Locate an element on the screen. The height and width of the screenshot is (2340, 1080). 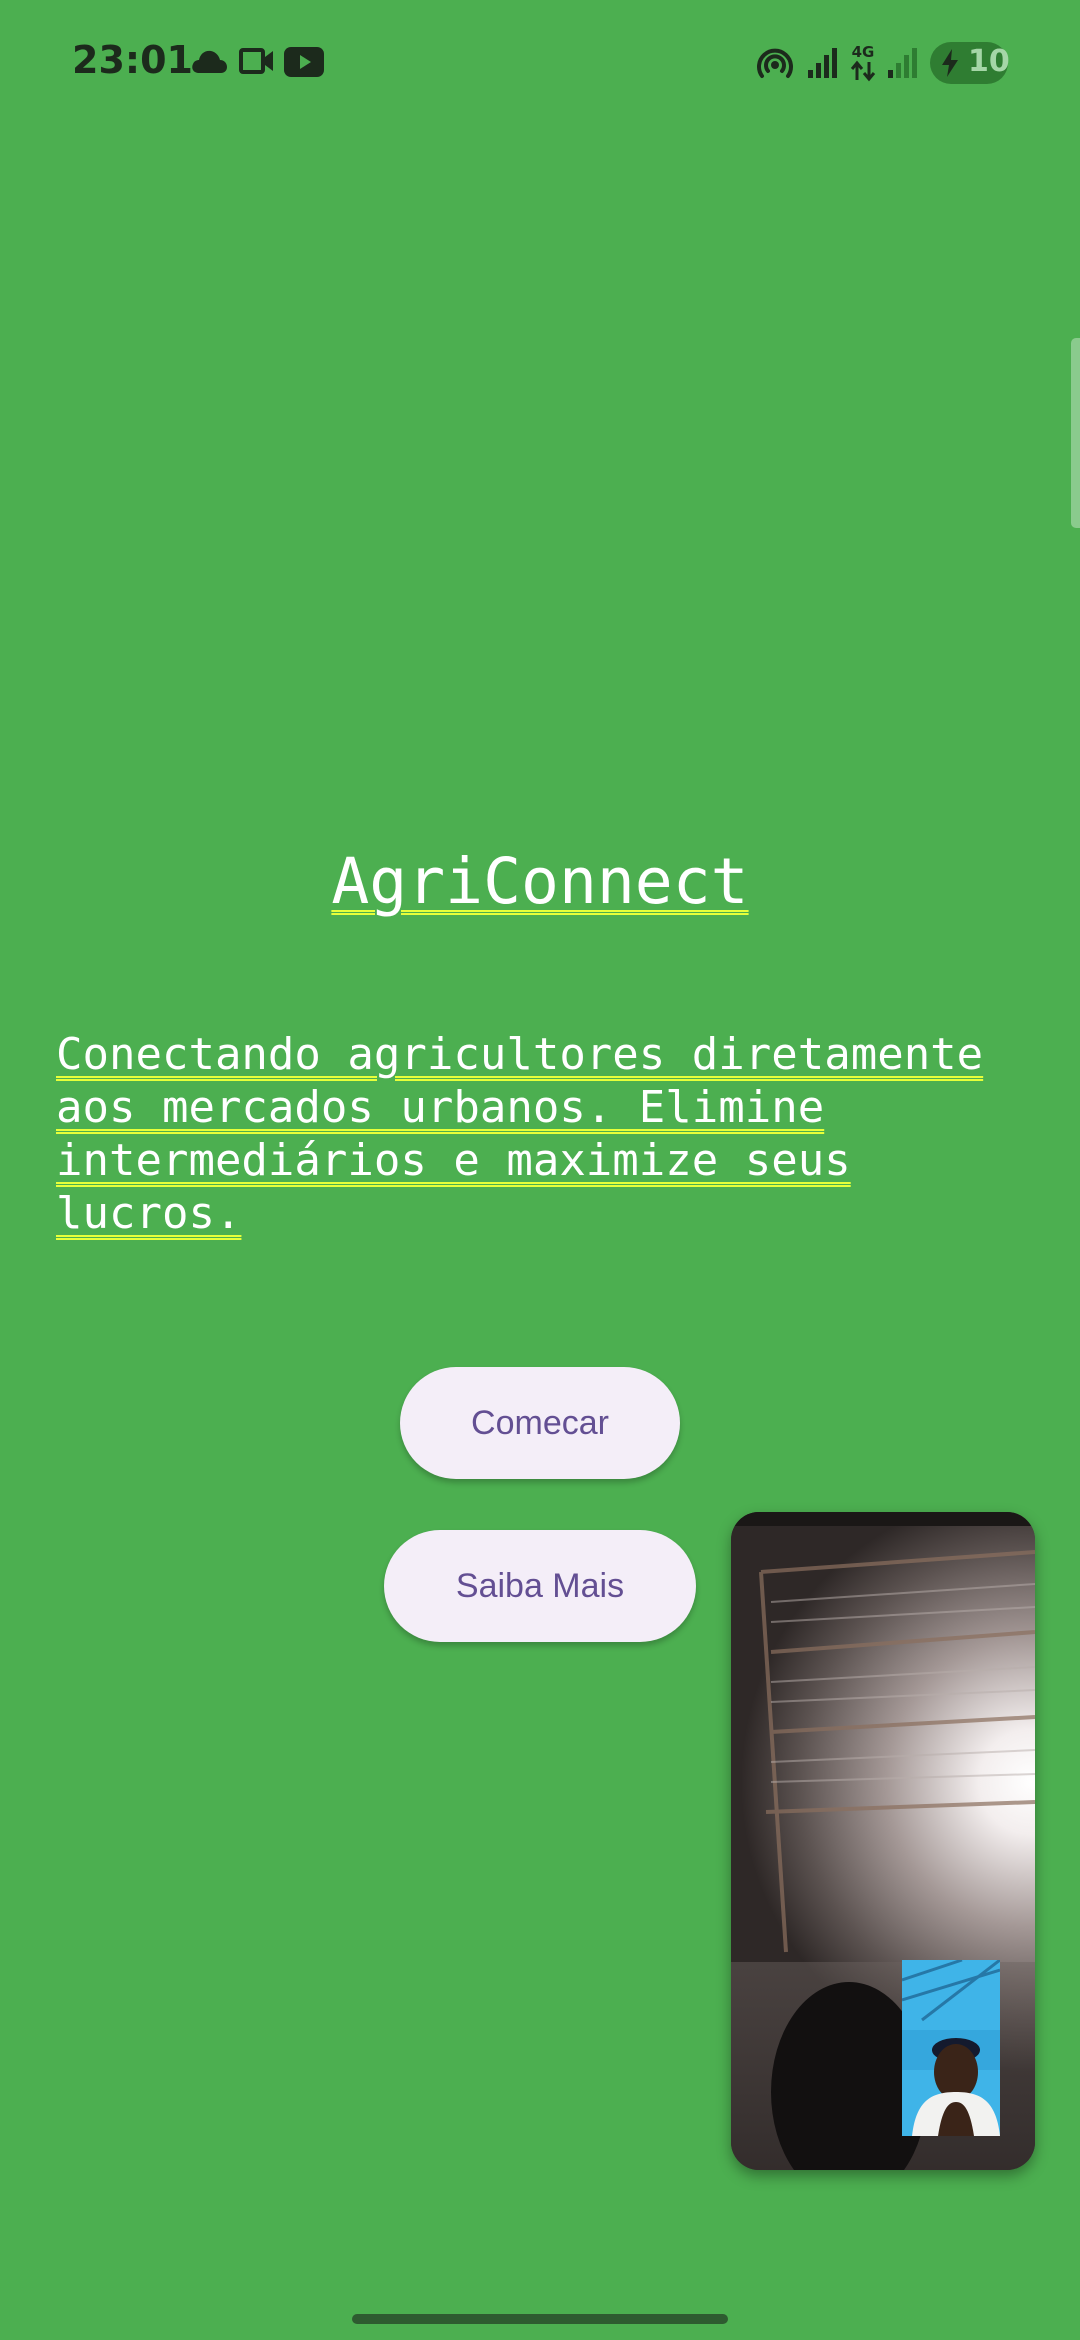
scrollbar-thumb is located at coordinates (1075, 433).